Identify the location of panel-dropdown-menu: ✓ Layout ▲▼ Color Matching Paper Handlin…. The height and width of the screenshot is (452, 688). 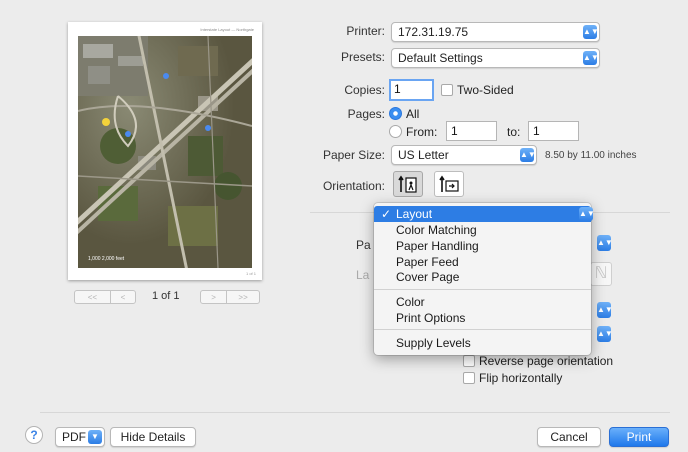
(484, 279).